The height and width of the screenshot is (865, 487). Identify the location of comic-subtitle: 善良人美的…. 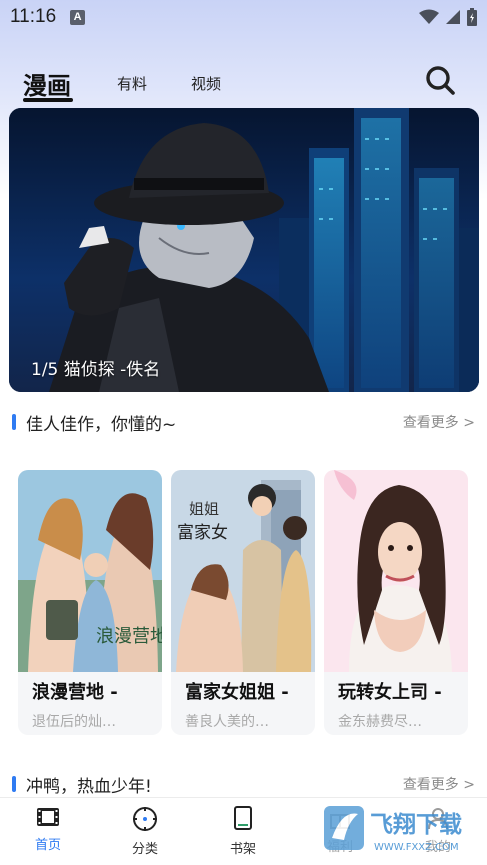
(227, 722).